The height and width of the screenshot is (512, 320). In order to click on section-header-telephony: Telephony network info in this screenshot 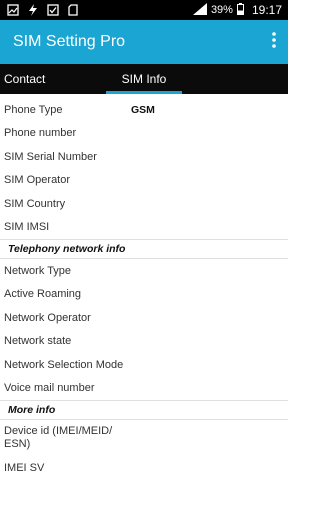, I will do `click(144, 249)`.